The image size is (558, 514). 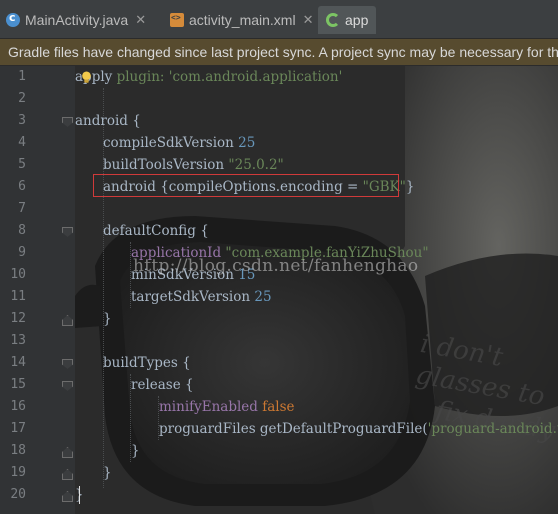 What do you see at coordinates (22, 120) in the screenshot?
I see `line-number: 3` at bounding box center [22, 120].